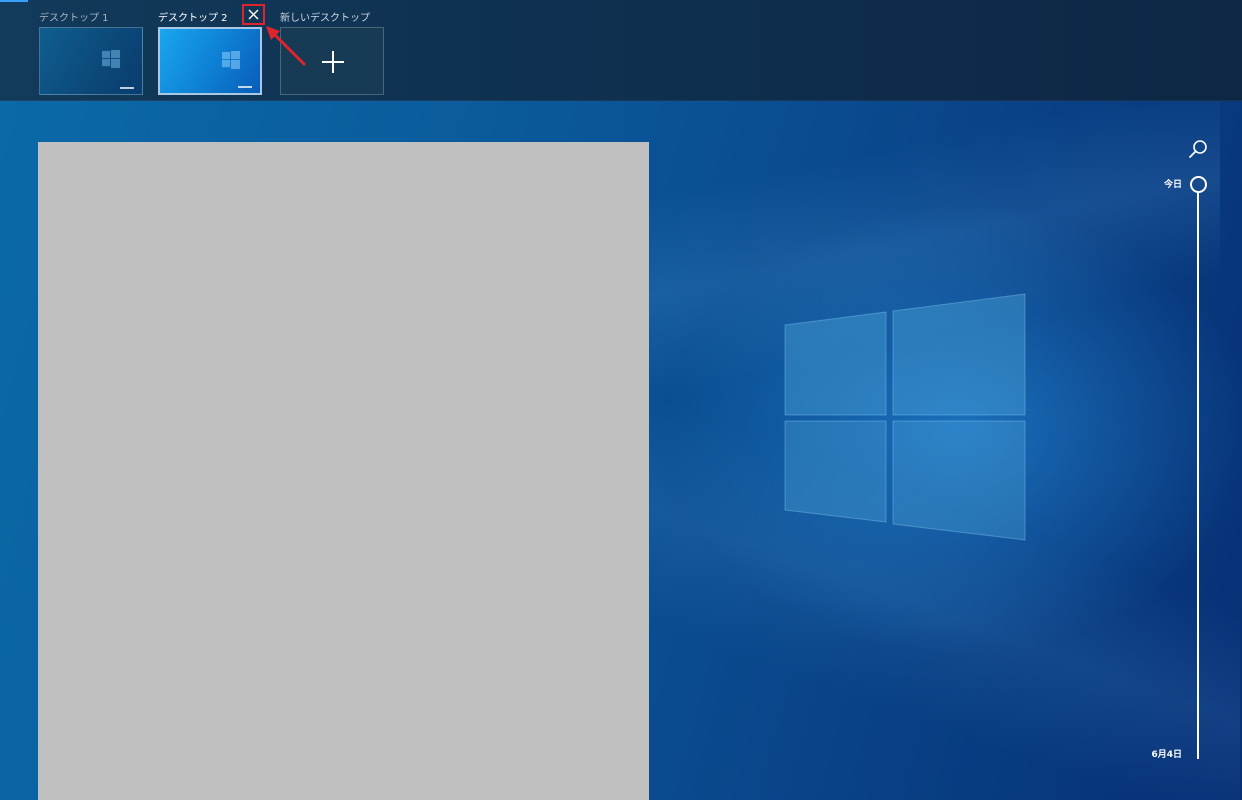 The width and height of the screenshot is (1242, 800). Describe the element at coordinates (1198, 184) in the screenshot. I see `timeline-scrubber-handle` at that location.